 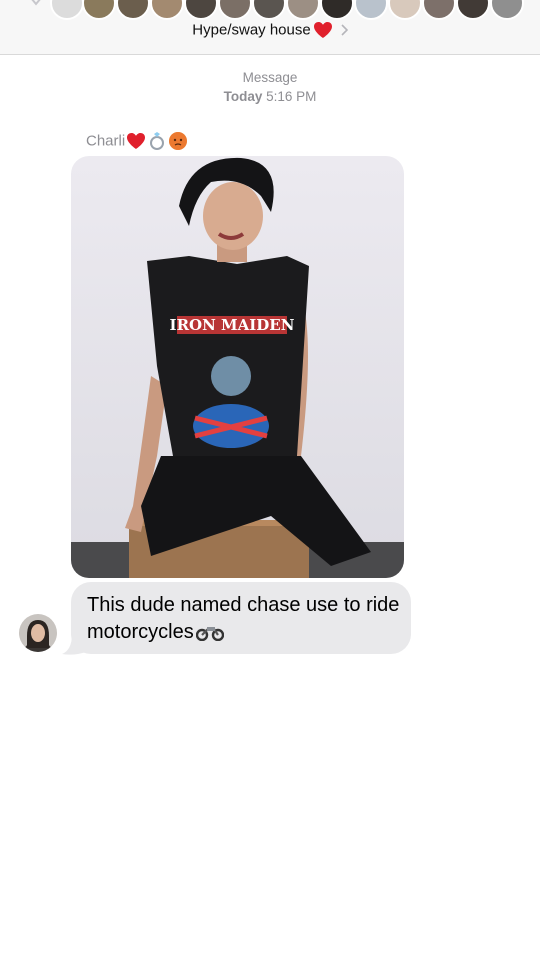 What do you see at coordinates (209, 634) in the screenshot?
I see `motorcycle-icon` at bounding box center [209, 634].